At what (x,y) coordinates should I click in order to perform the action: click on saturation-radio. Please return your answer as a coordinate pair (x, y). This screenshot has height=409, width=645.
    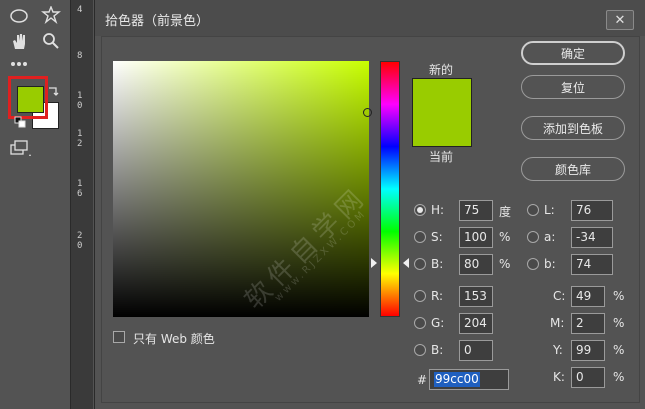
    Looking at the image, I should click on (420, 237).